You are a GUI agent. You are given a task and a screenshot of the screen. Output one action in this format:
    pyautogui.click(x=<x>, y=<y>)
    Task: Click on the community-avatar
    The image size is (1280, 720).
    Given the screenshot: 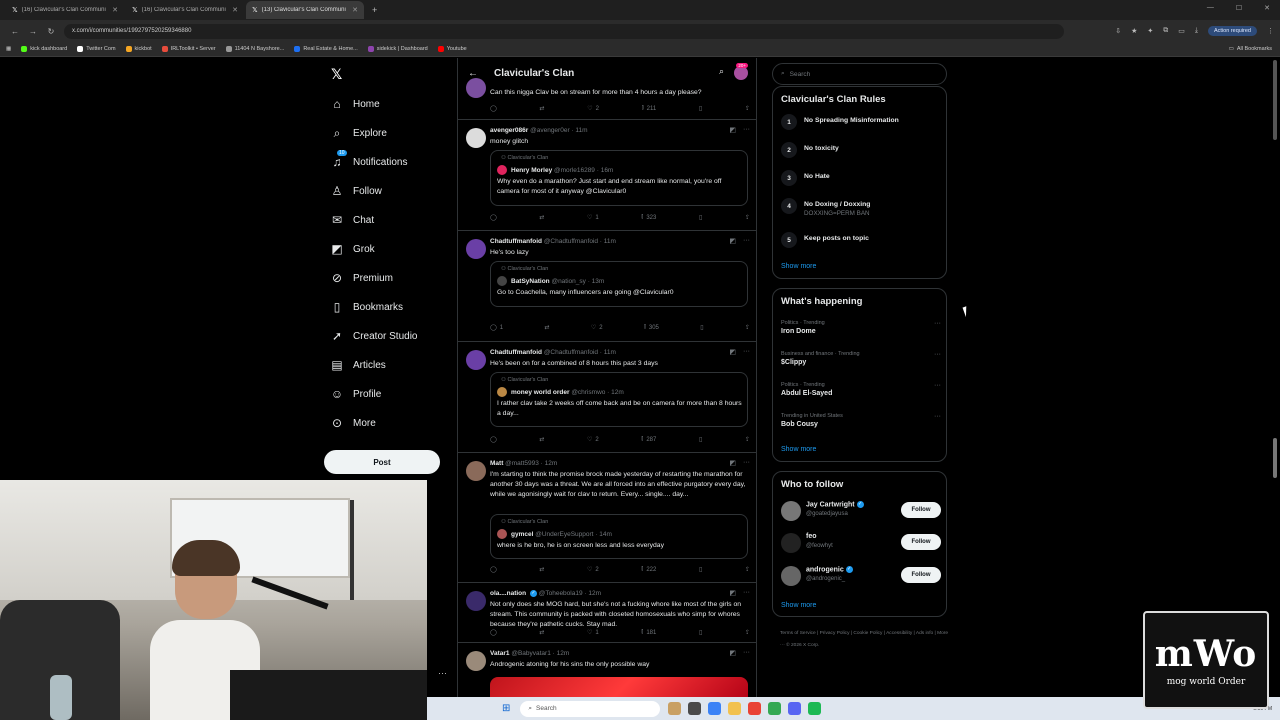 What is the action you would take?
    pyautogui.click(x=741, y=73)
    